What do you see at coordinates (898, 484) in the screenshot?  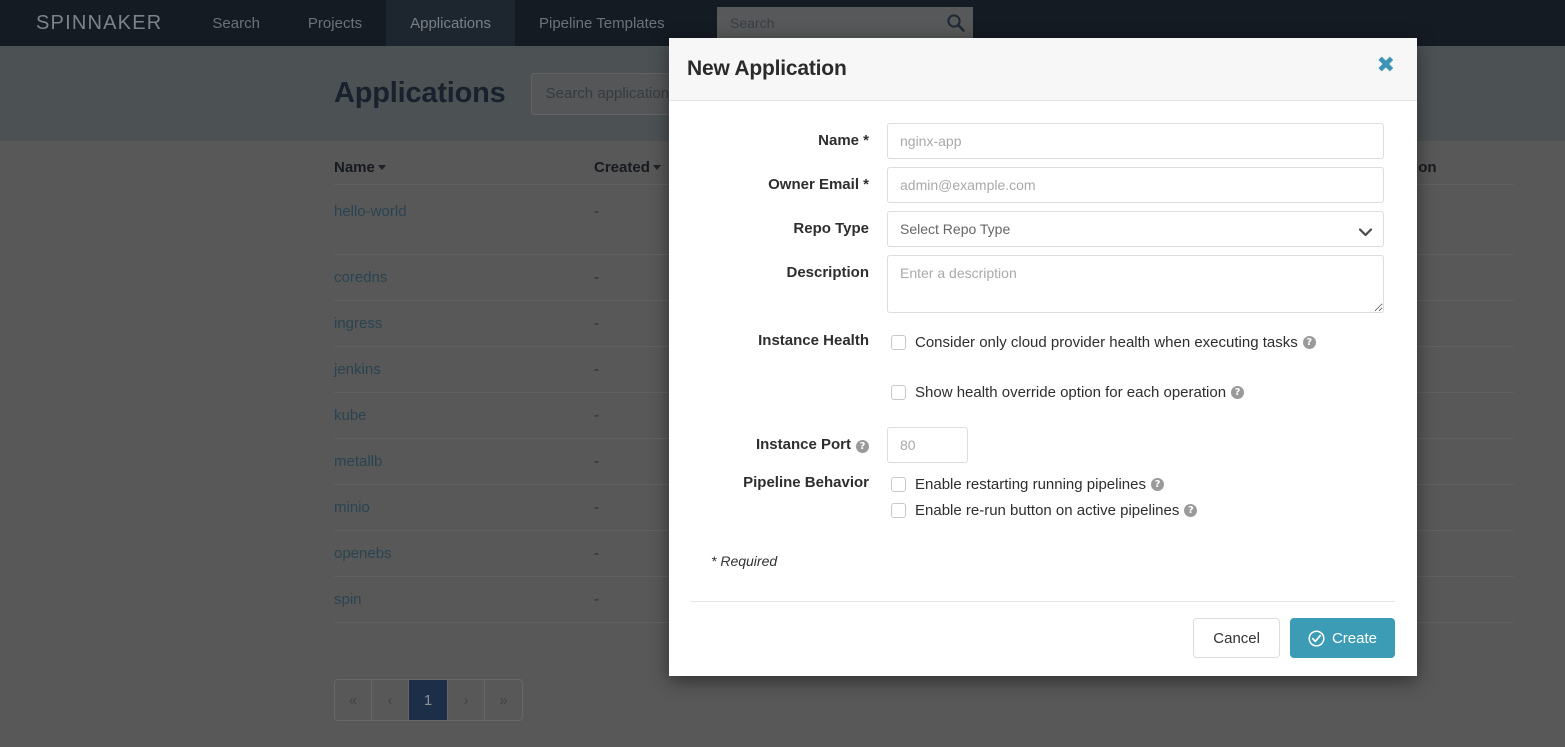 I see `enable-restarting-running-pipelines-checkbox` at bounding box center [898, 484].